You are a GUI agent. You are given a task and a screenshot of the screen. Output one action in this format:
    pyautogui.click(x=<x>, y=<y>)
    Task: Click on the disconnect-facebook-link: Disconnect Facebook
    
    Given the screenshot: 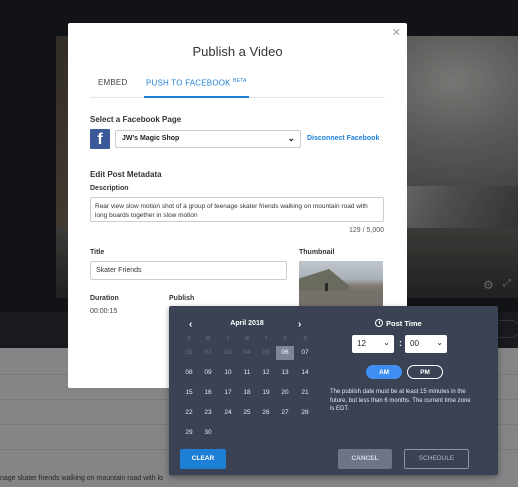 What is the action you would take?
    pyautogui.click(x=343, y=138)
    